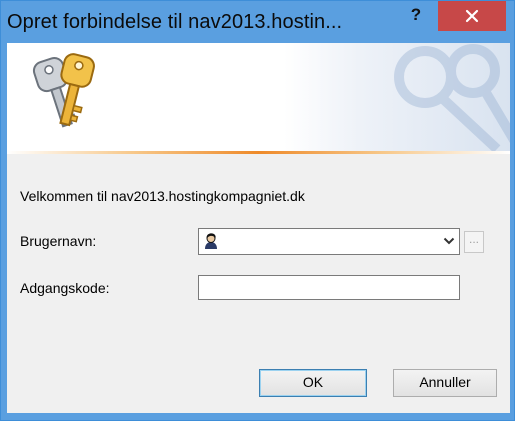 The height and width of the screenshot is (421, 515). Describe the element at coordinates (58, 241) in the screenshot. I see `username-label: Brugernavn:` at that location.